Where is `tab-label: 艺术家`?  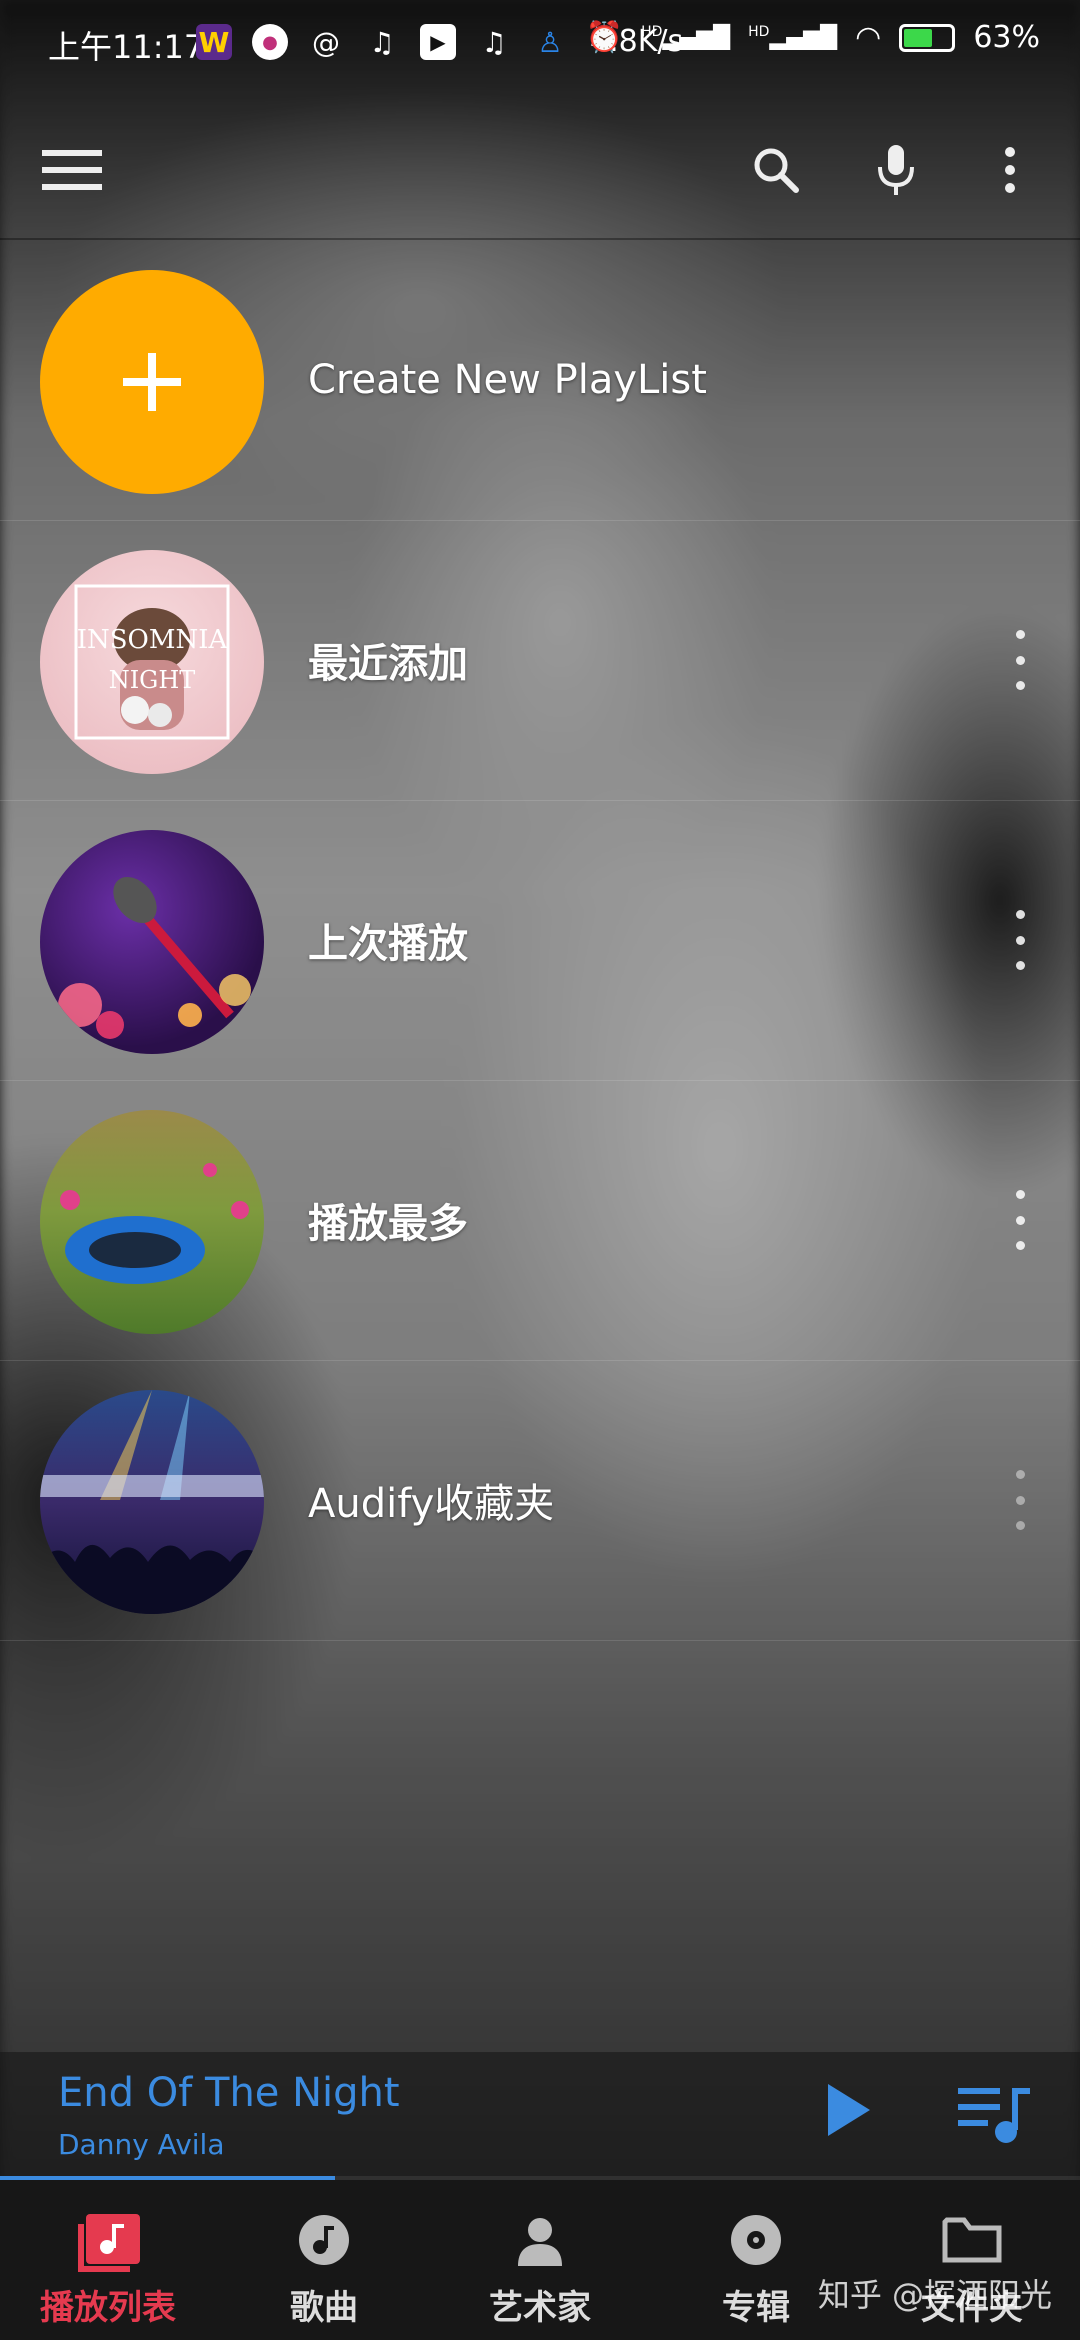
tab-label: 艺术家 is located at coordinates (540, 2308).